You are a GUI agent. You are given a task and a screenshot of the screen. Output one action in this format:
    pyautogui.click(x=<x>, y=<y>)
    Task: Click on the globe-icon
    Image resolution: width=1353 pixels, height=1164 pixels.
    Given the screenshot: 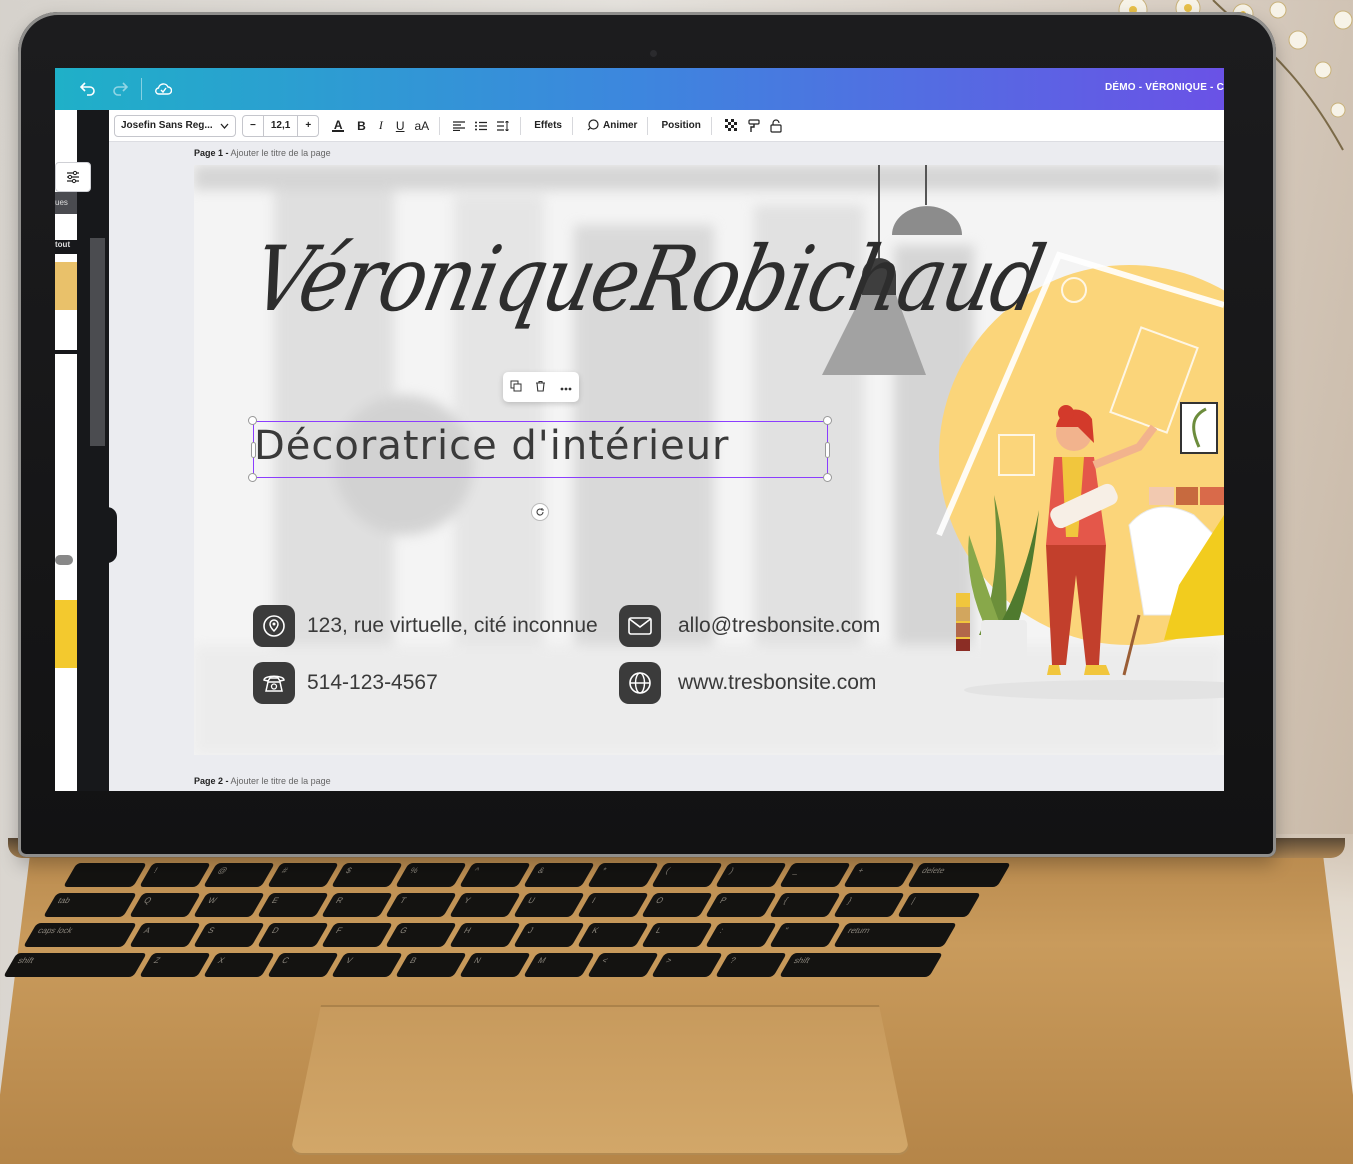 What is the action you would take?
    pyautogui.click(x=640, y=683)
    